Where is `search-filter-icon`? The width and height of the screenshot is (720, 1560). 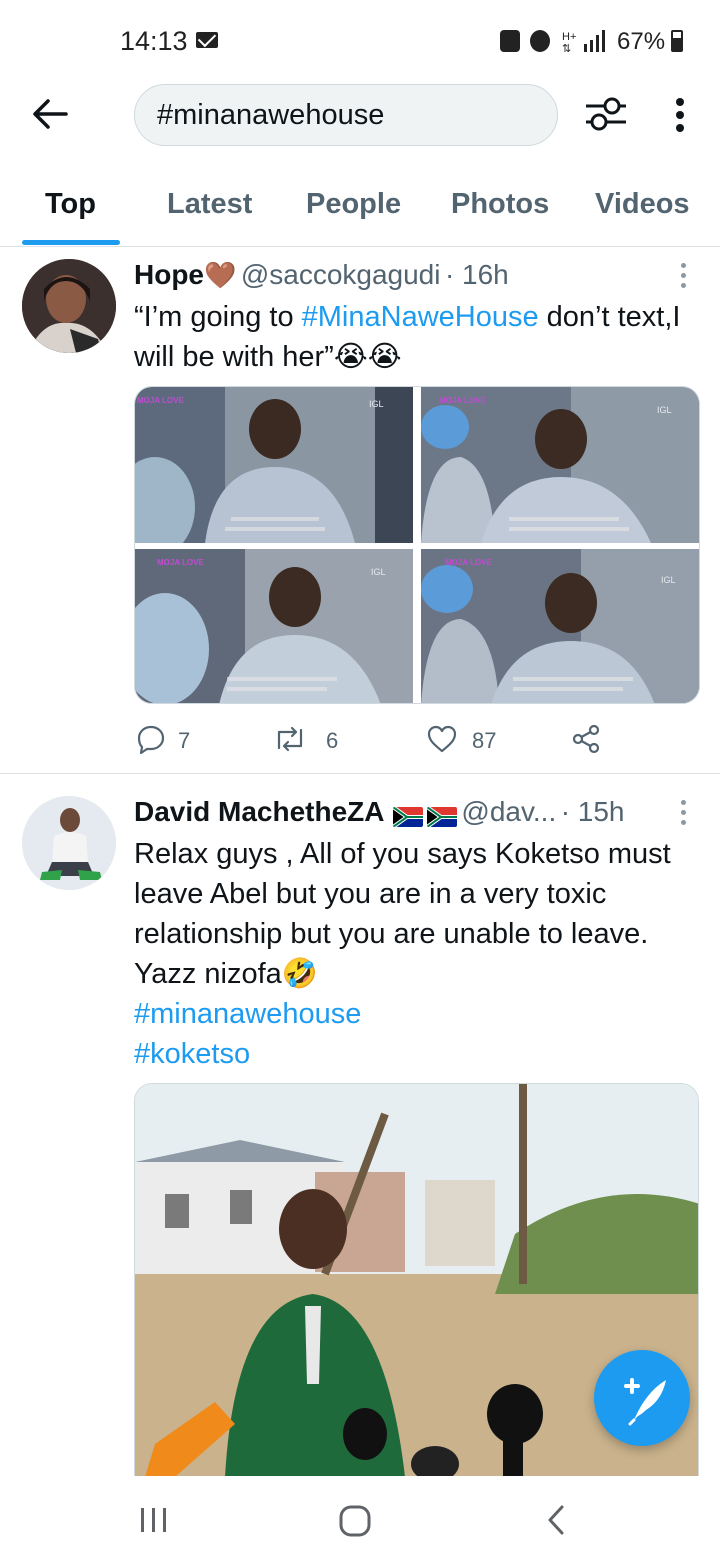
search-filter-icon is located at coordinates (606, 114).